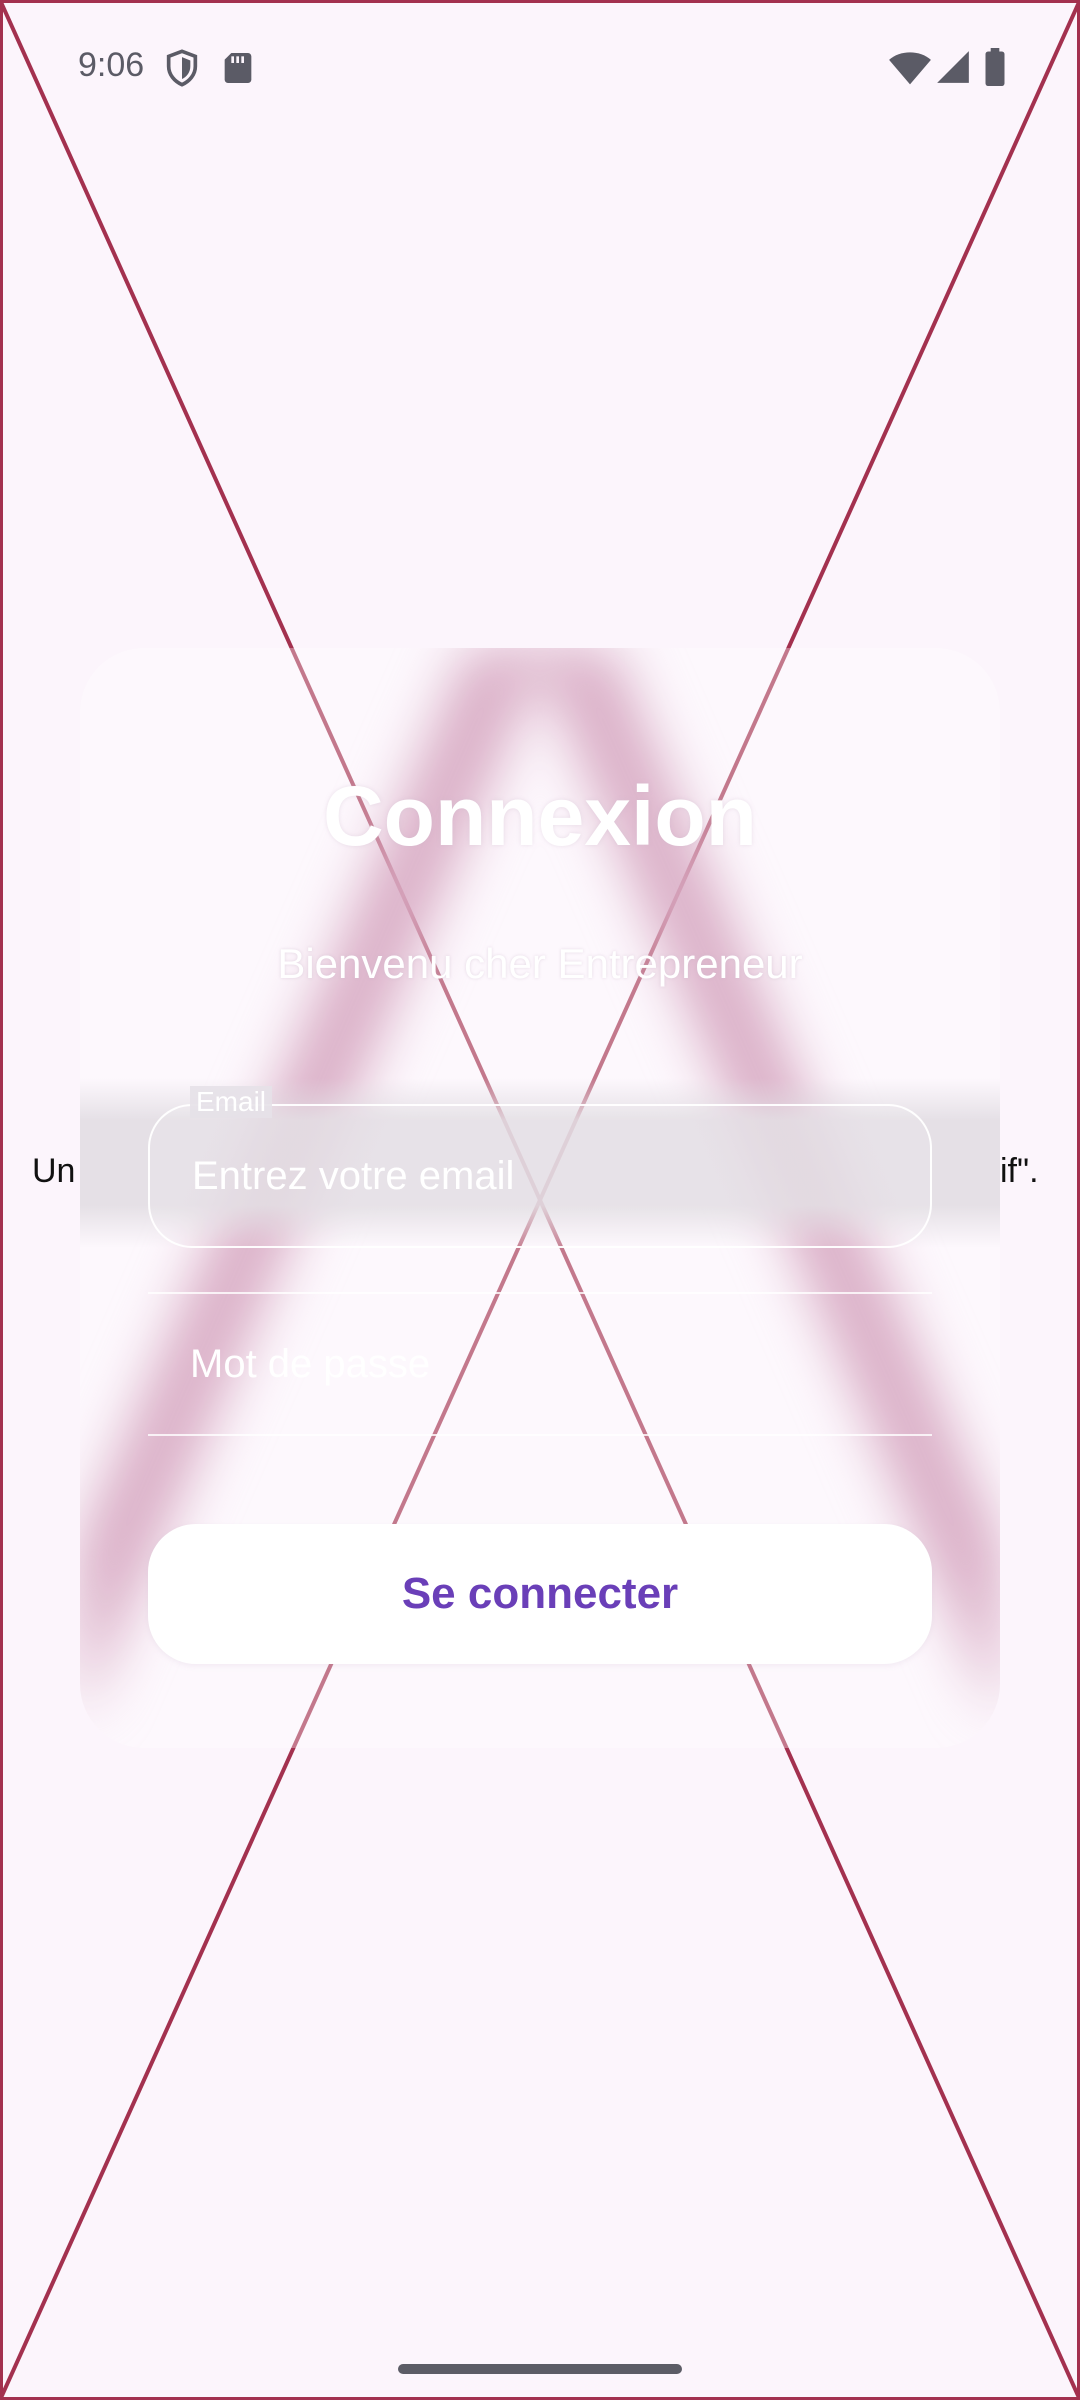 The height and width of the screenshot is (2400, 1080). Describe the element at coordinates (540, 1167) in the screenshot. I see `email-field: Email Entrez votre email` at that location.